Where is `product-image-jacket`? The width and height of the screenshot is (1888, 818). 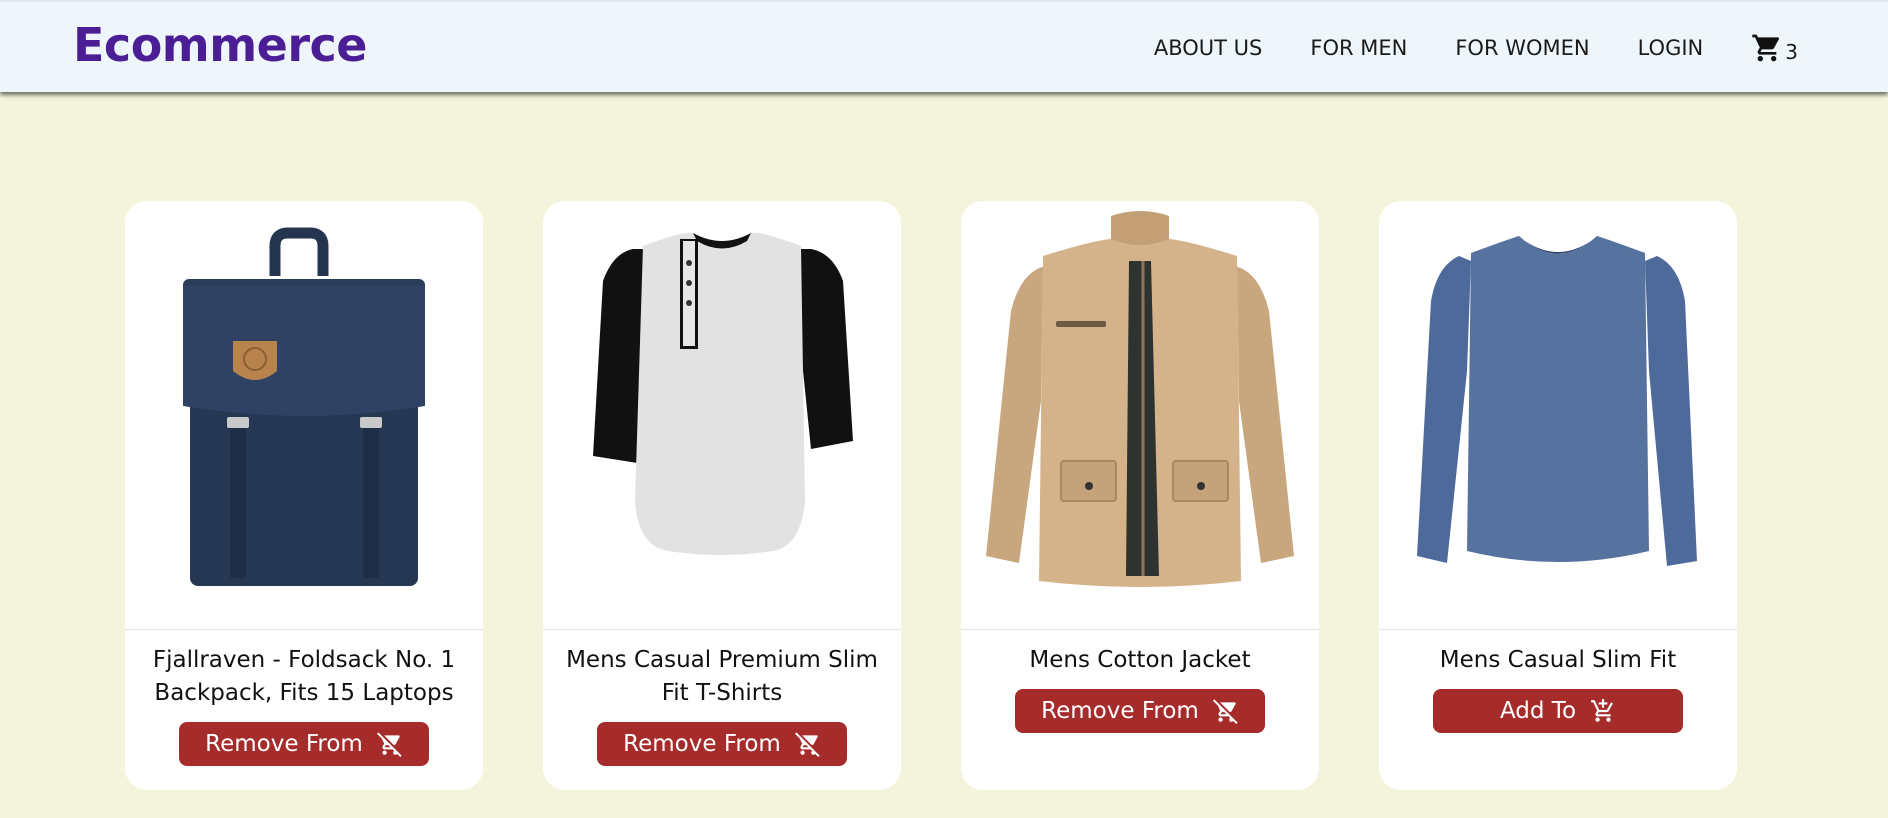
product-image-jacket is located at coordinates (1140, 415).